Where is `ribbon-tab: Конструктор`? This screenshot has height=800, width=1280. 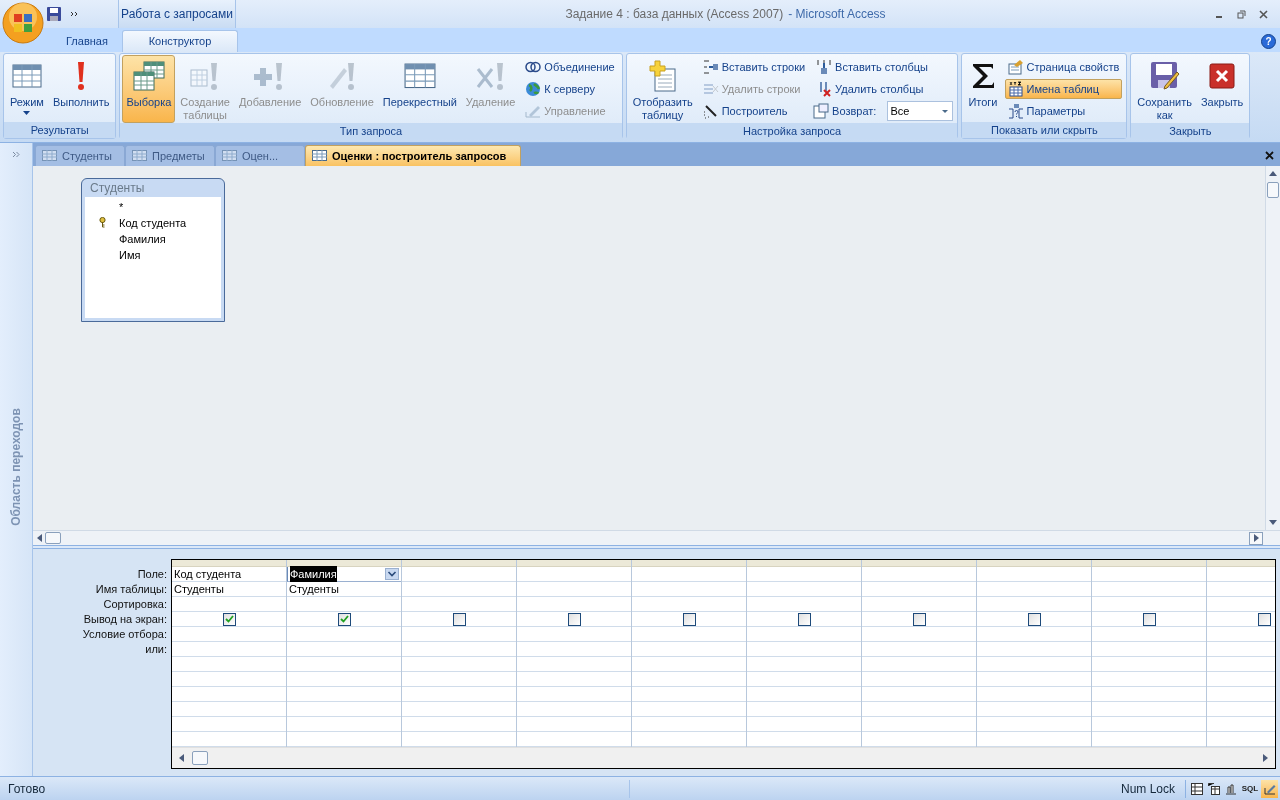
ribbon-tab: Конструктор is located at coordinates (180, 41).